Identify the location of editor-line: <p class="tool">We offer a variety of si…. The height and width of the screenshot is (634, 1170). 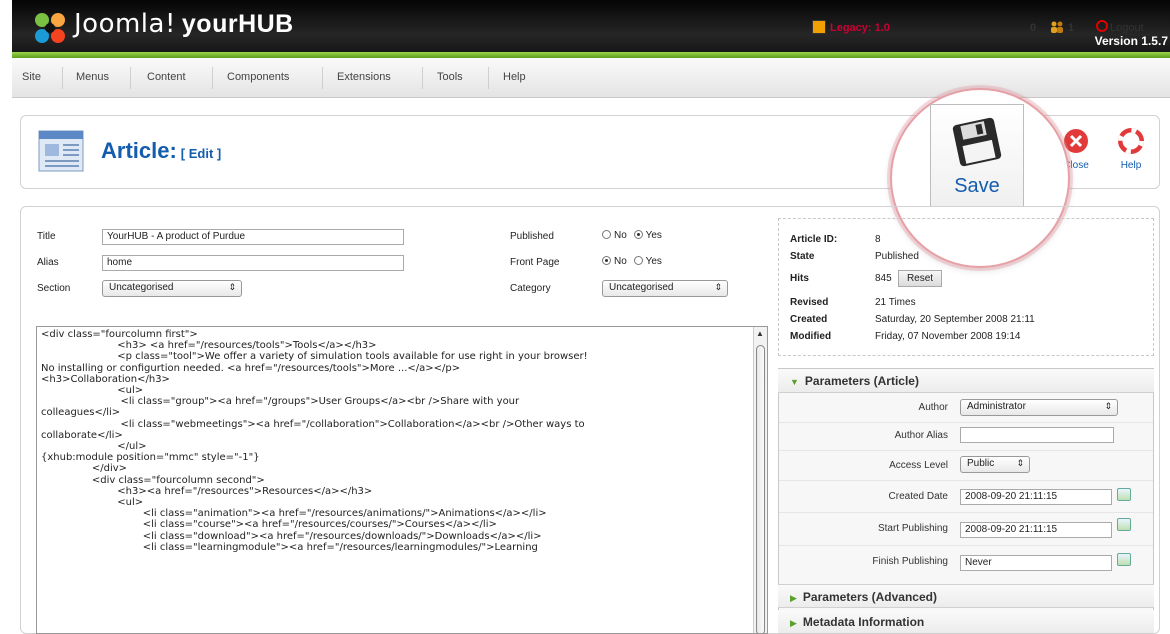
(314, 357).